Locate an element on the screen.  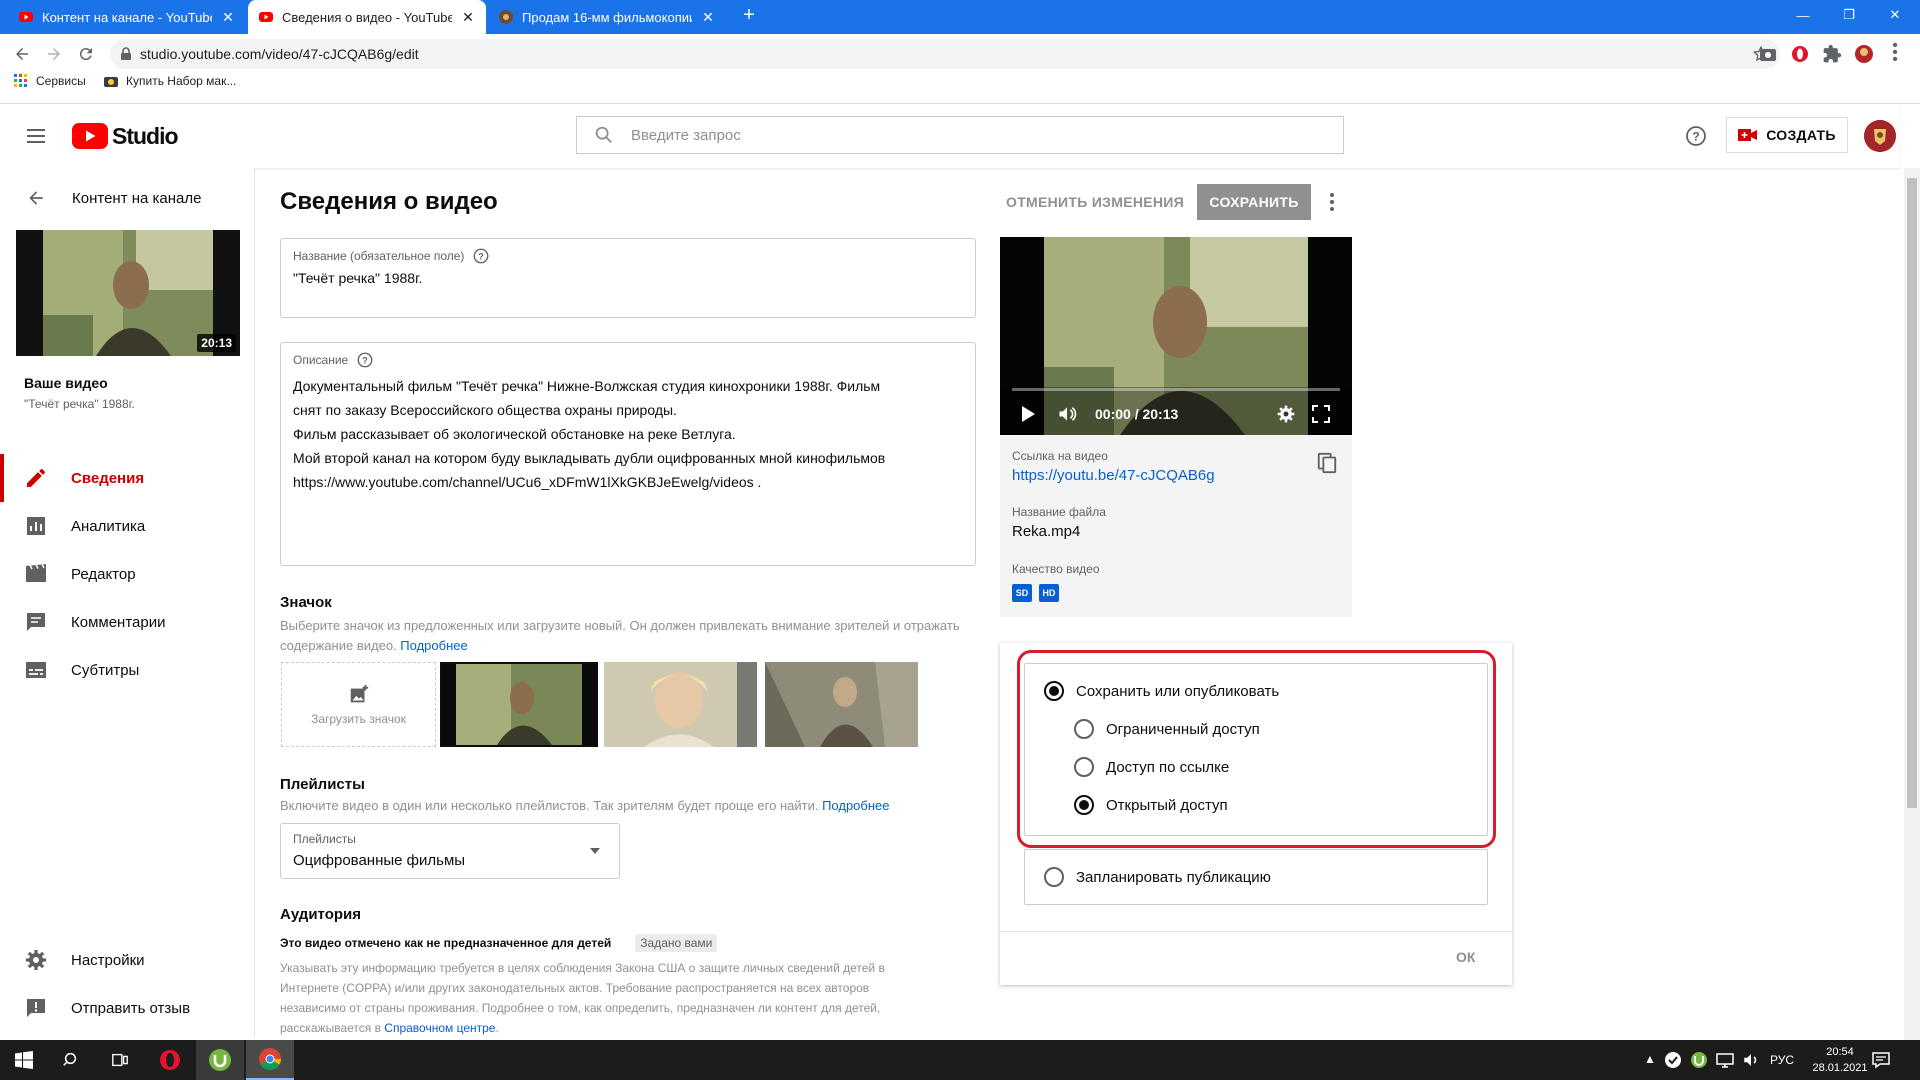
browser-tab-video-details: Сведения о видео - YouTube St ✕ is located at coordinates (367, 17).